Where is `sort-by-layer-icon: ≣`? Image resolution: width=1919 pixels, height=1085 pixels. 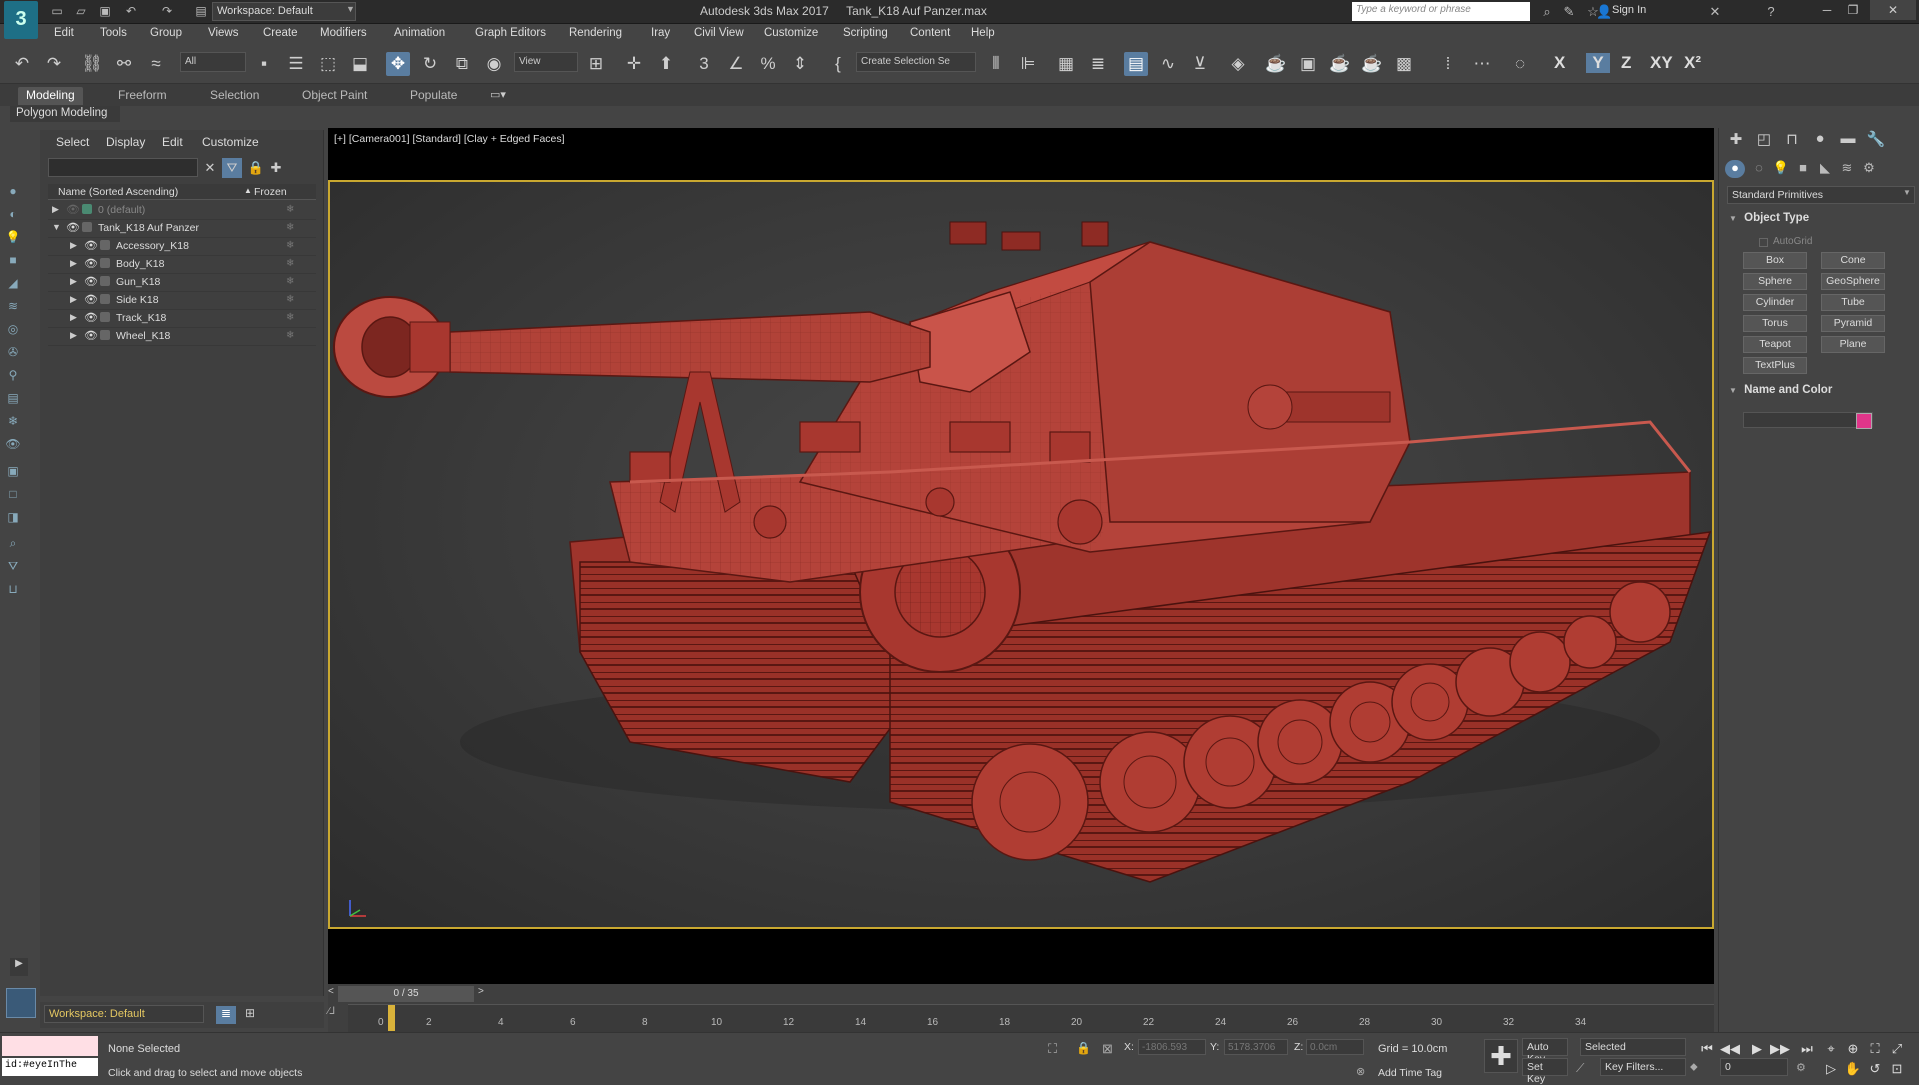 sort-by-layer-icon: ≣ is located at coordinates (226, 1015).